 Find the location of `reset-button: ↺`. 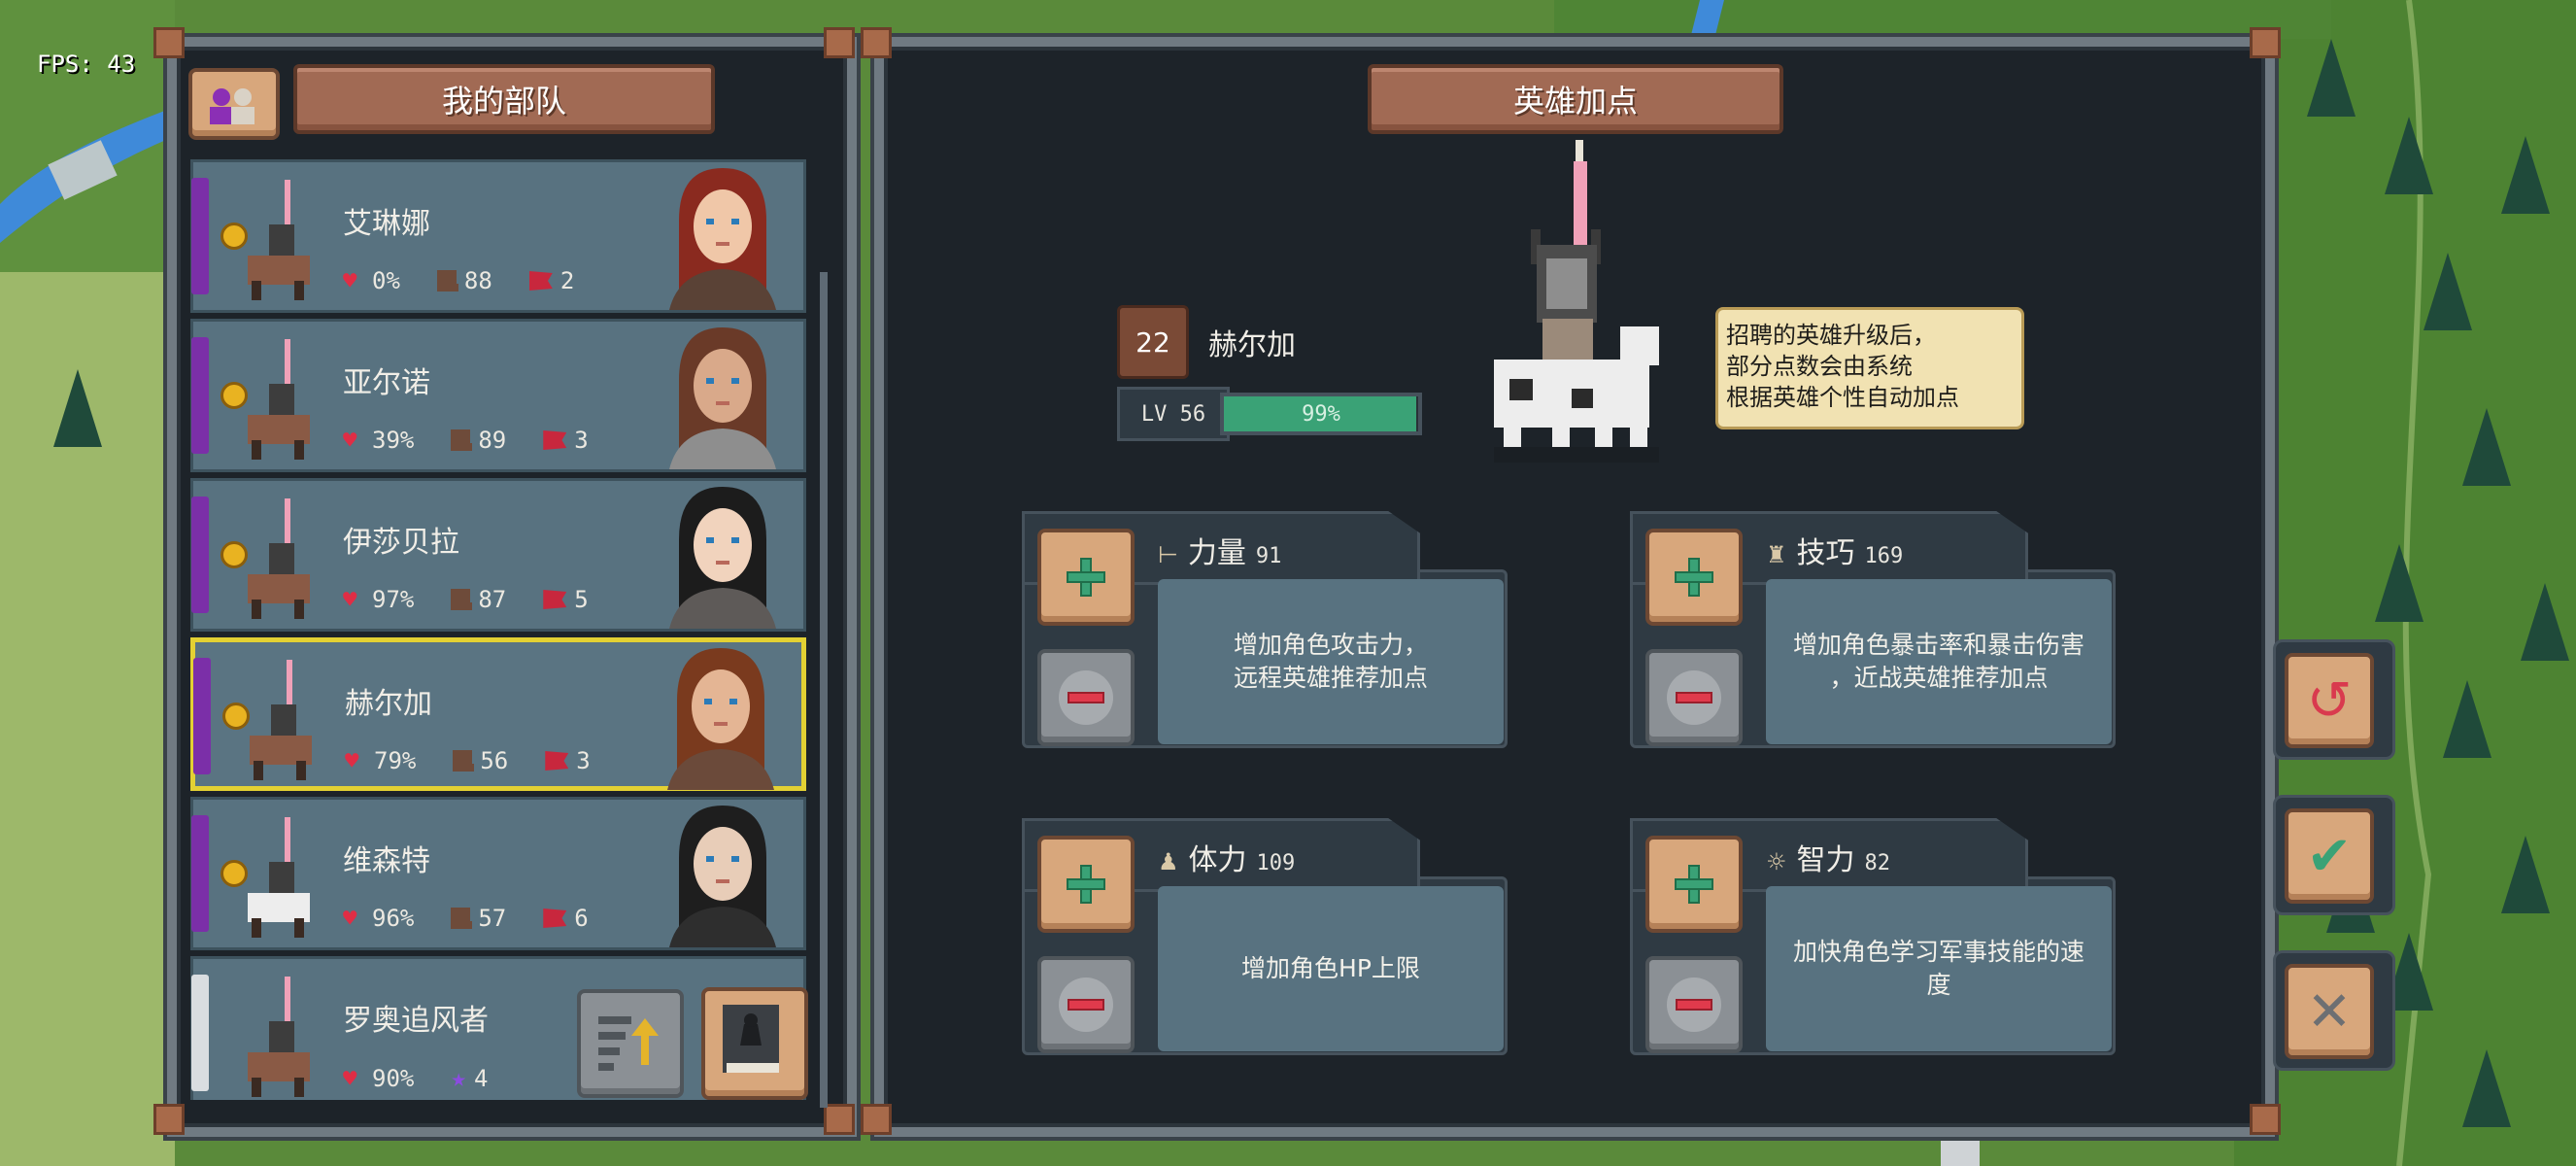

reset-button: ↺ is located at coordinates (2329, 700).